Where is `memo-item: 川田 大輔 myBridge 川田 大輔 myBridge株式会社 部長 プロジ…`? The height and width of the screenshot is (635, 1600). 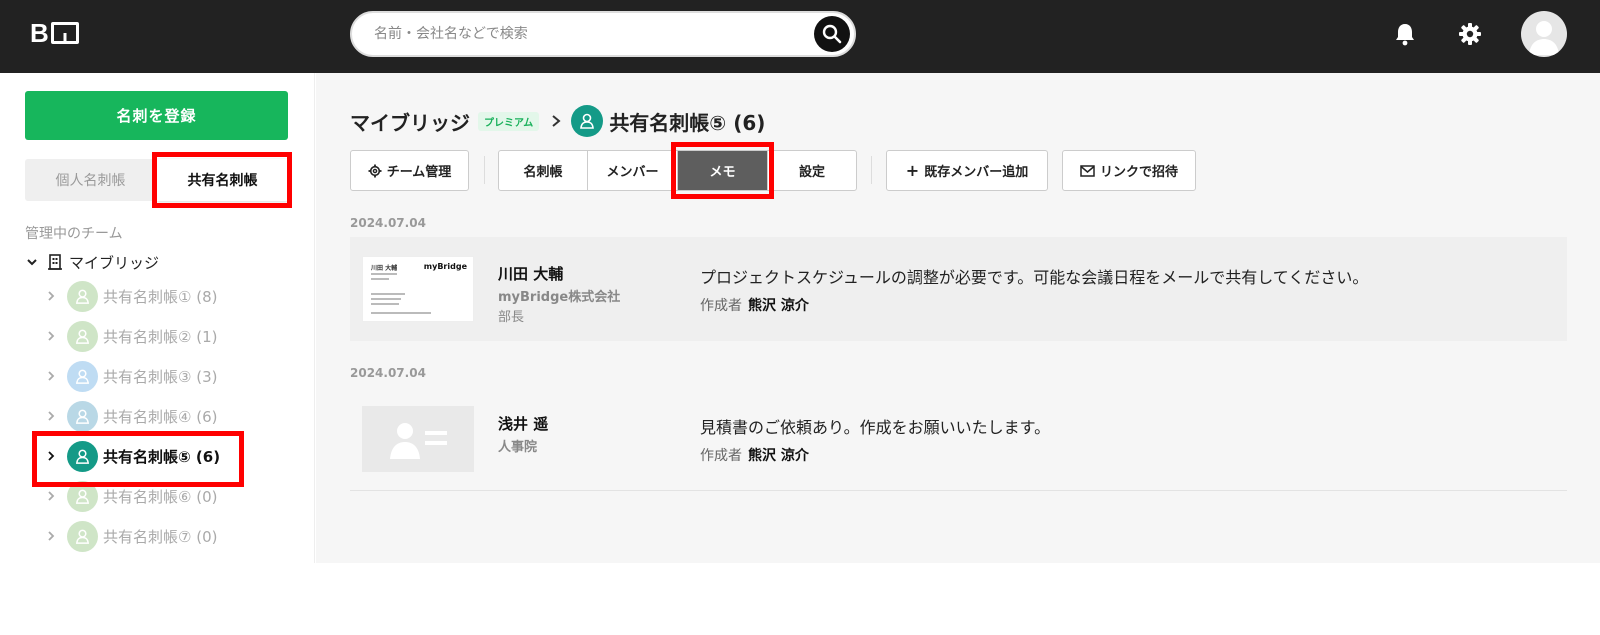 memo-item: 川田 大輔 myBridge 川田 大輔 myBridge株式会社 部長 プロジ… is located at coordinates (958, 289).